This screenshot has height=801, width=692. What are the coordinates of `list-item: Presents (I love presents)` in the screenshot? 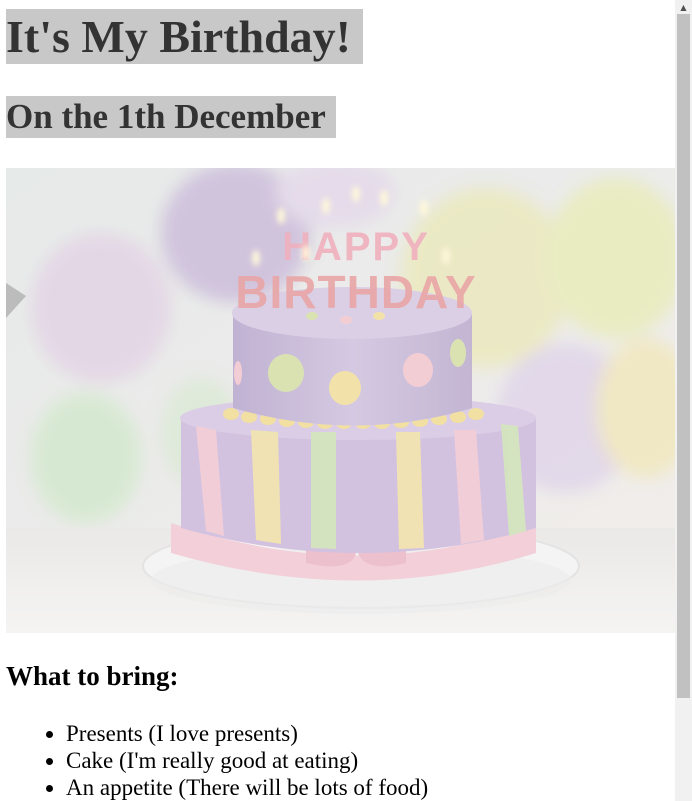 It's located at (247, 733).